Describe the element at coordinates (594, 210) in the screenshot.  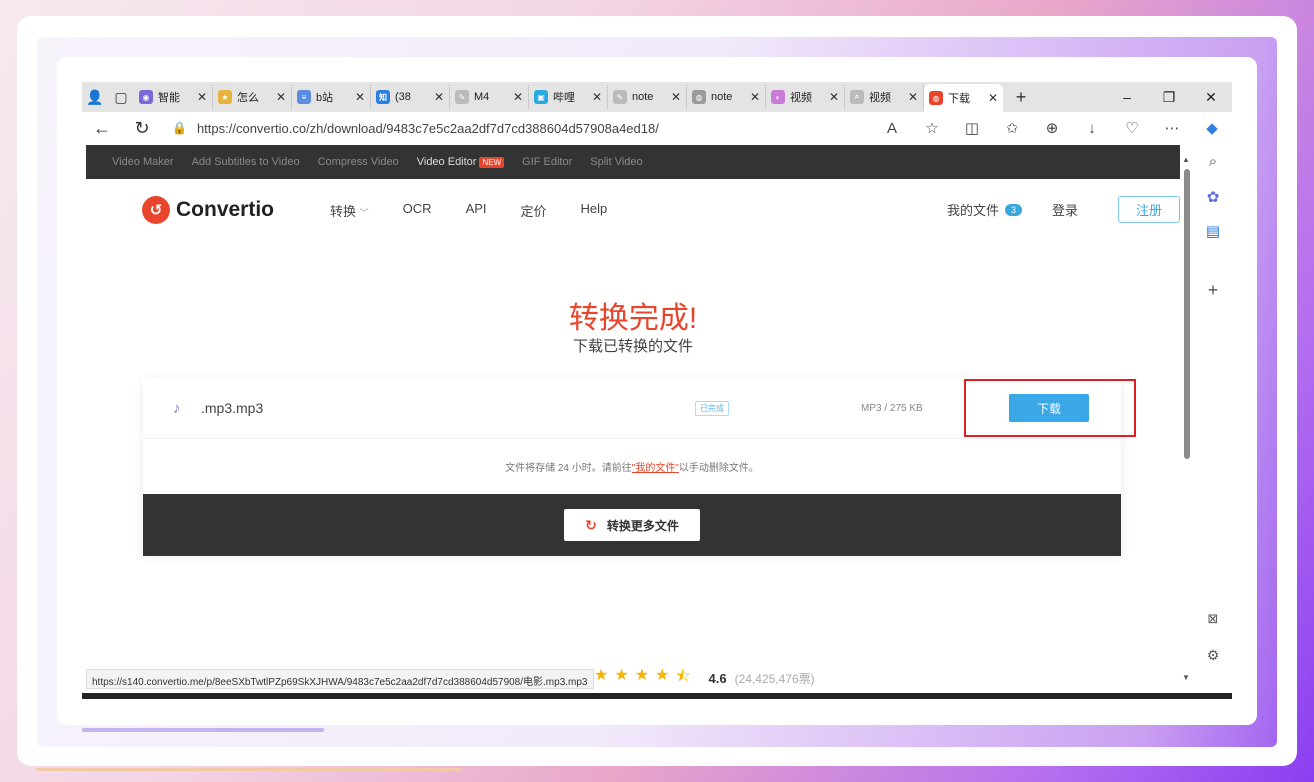
I see `nav-item-help: Help` at that location.